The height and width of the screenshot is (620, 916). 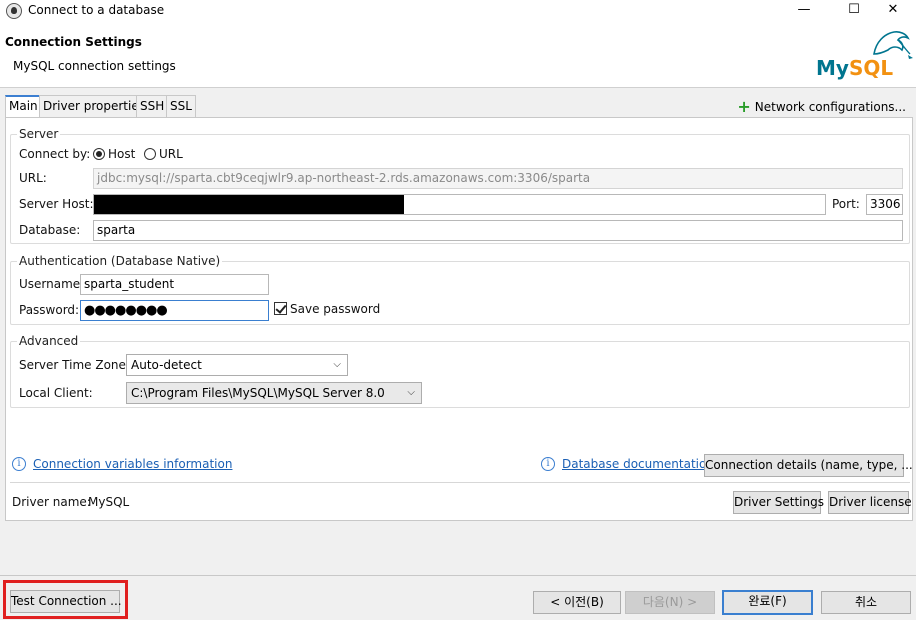 I want to click on test-connection-highlight, so click(x=65, y=599).